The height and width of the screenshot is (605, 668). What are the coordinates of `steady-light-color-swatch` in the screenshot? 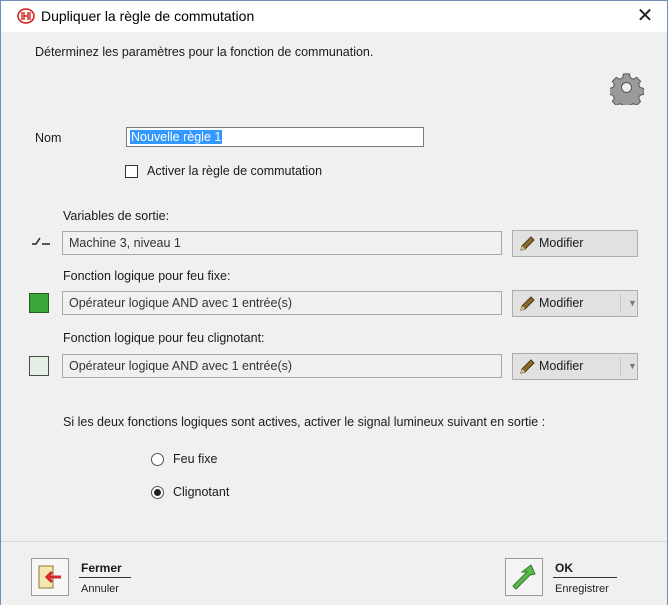 It's located at (39, 303).